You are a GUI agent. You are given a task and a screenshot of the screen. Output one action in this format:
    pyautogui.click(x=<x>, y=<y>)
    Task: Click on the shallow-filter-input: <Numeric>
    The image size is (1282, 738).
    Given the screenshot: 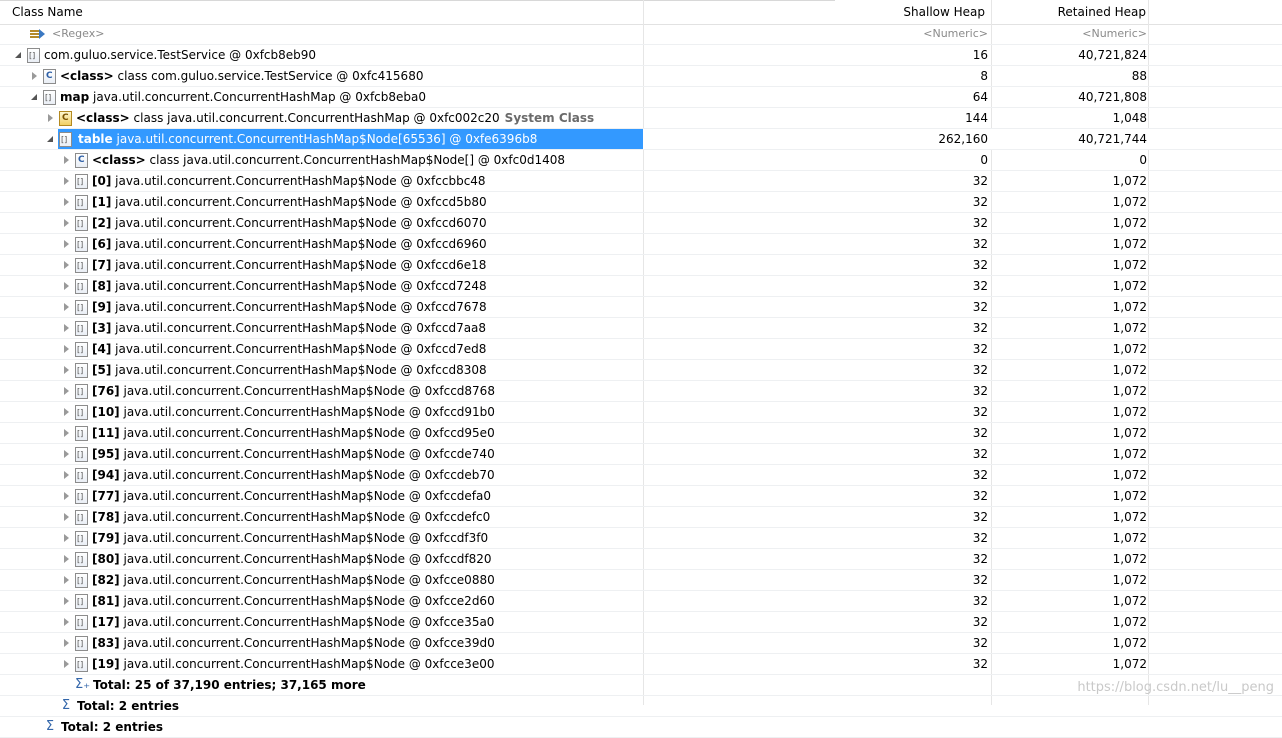 What is the action you would take?
    pyautogui.click(x=928, y=34)
    